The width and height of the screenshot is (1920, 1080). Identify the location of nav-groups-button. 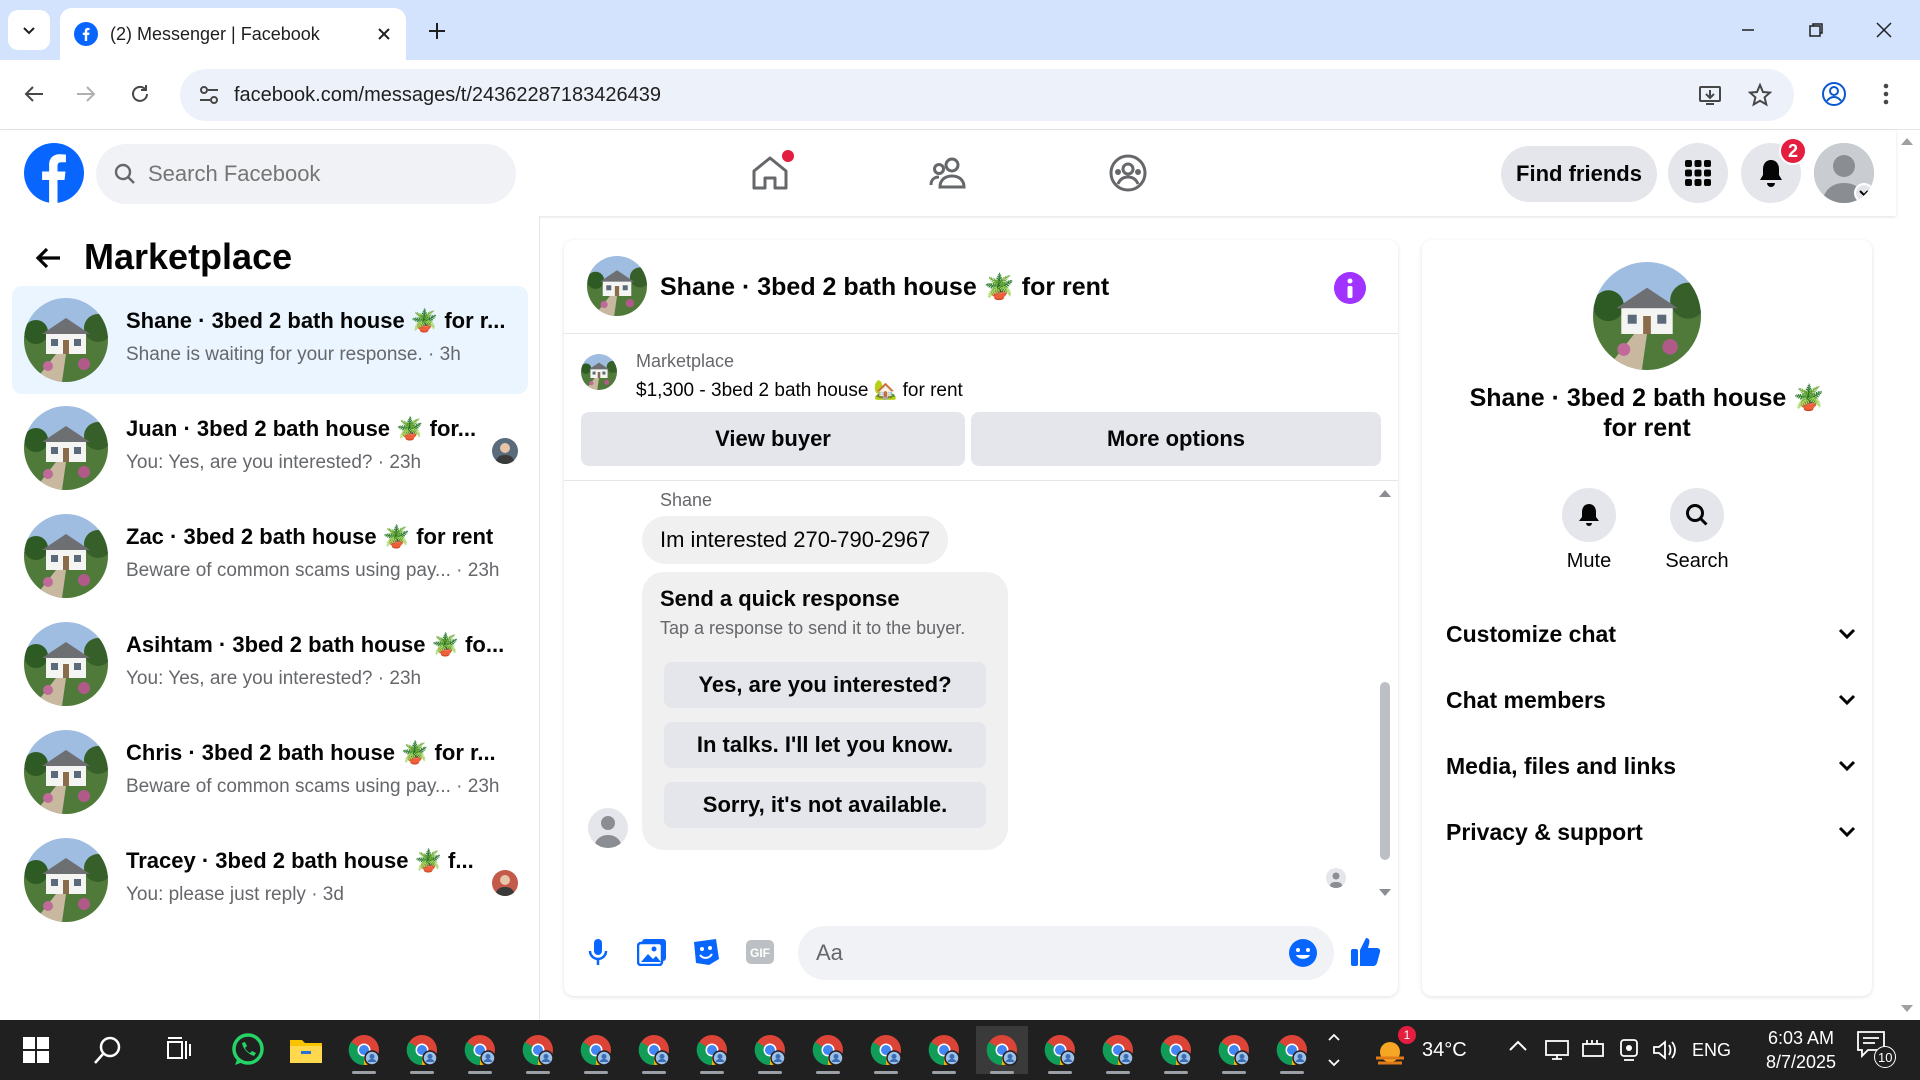
(1128, 173).